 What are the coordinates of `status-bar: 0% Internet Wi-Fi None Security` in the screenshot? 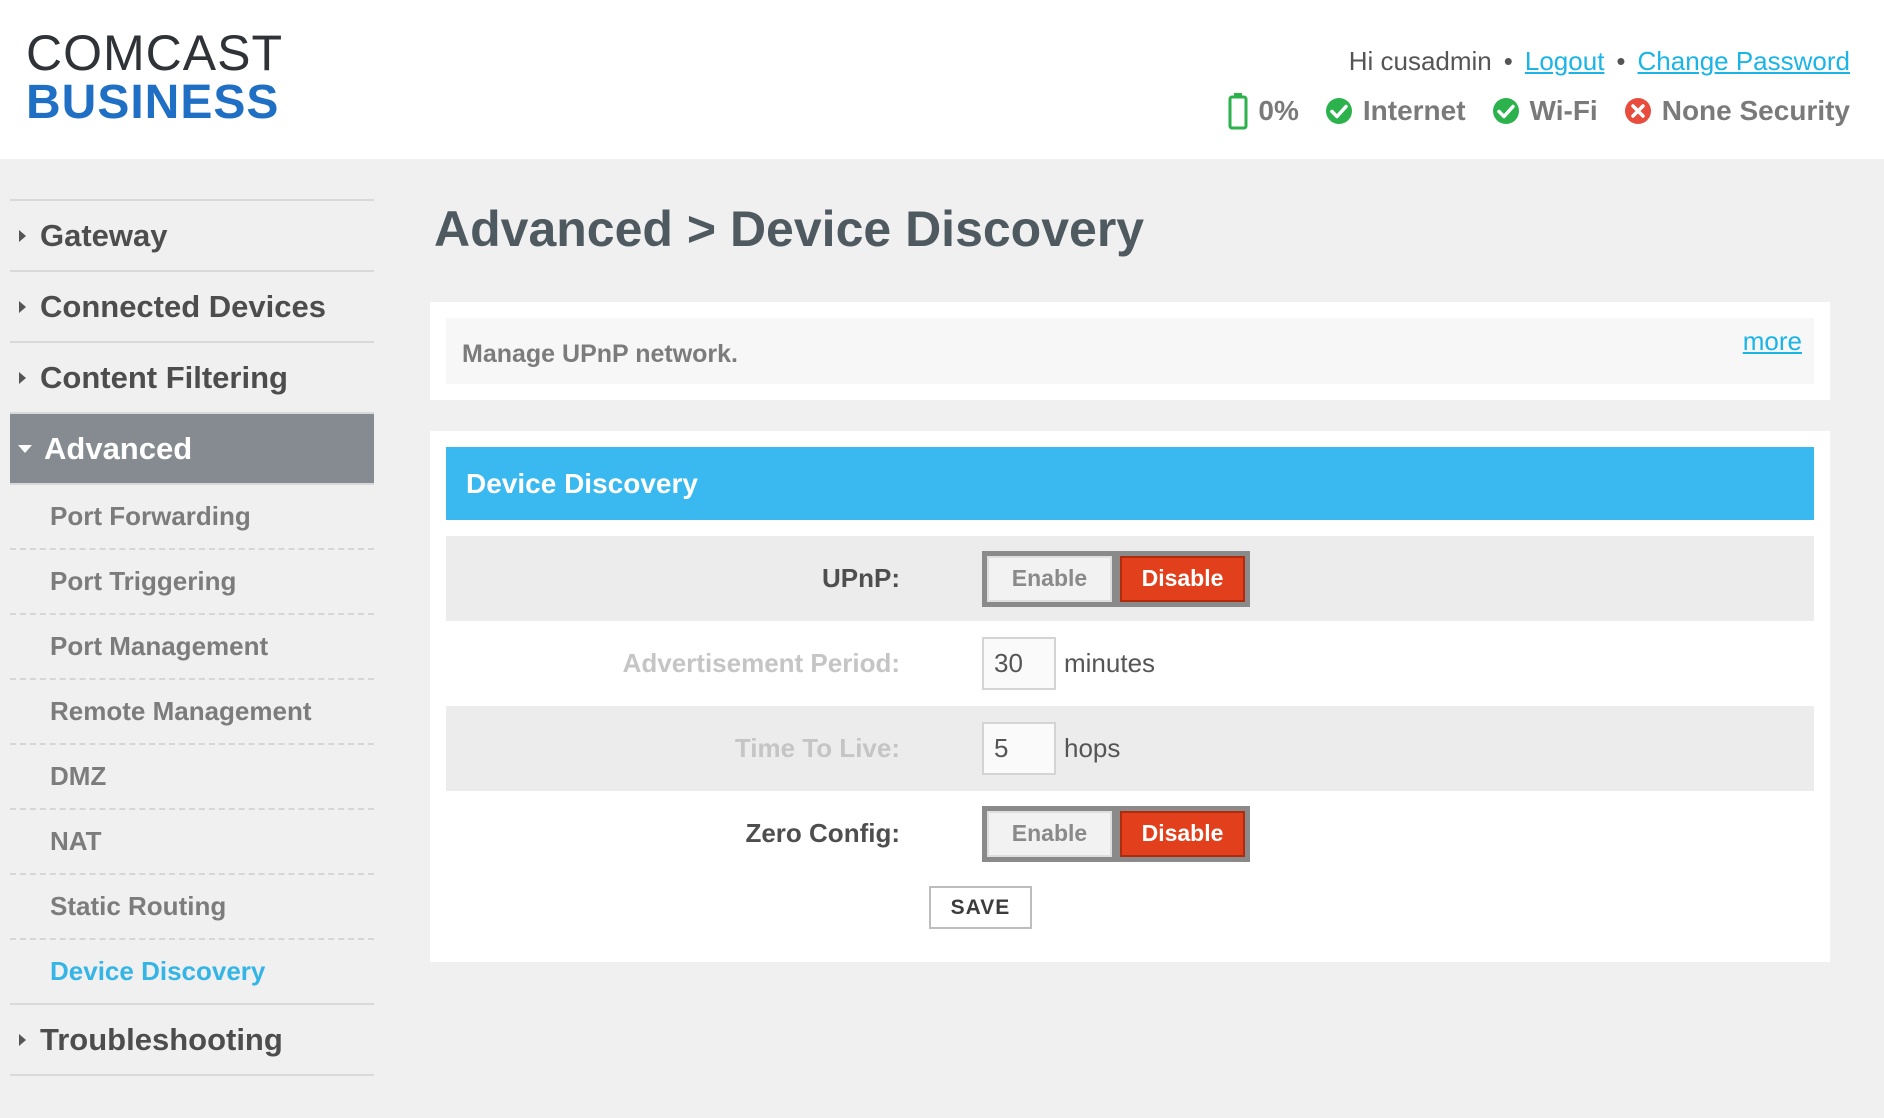 It's located at (1539, 111).